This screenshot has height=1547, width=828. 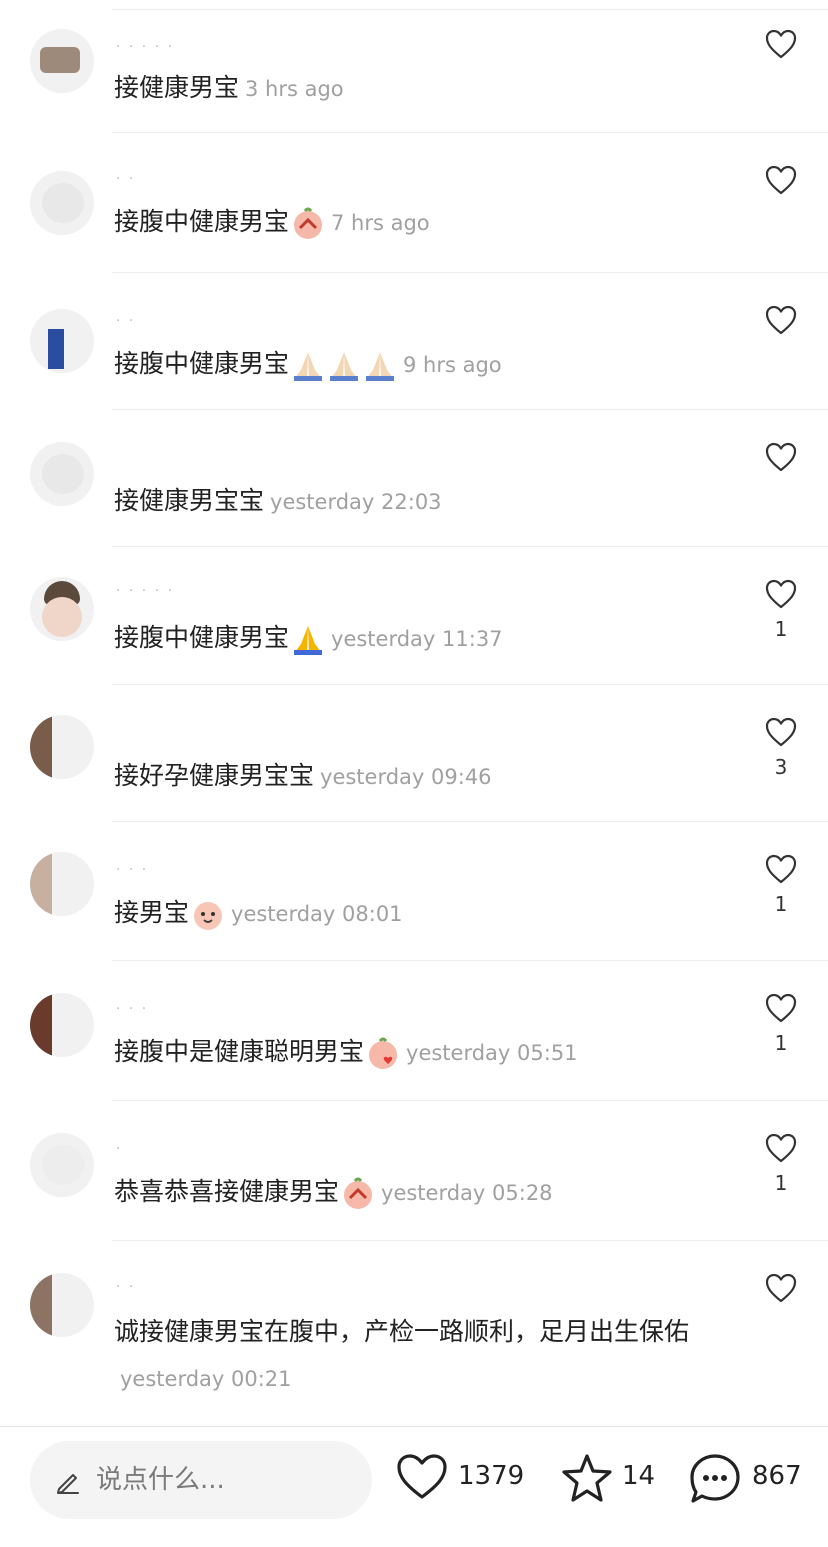 I want to click on comment-text: 接好孕健康男宝宝 yesterday 09:46, so click(x=423, y=776).